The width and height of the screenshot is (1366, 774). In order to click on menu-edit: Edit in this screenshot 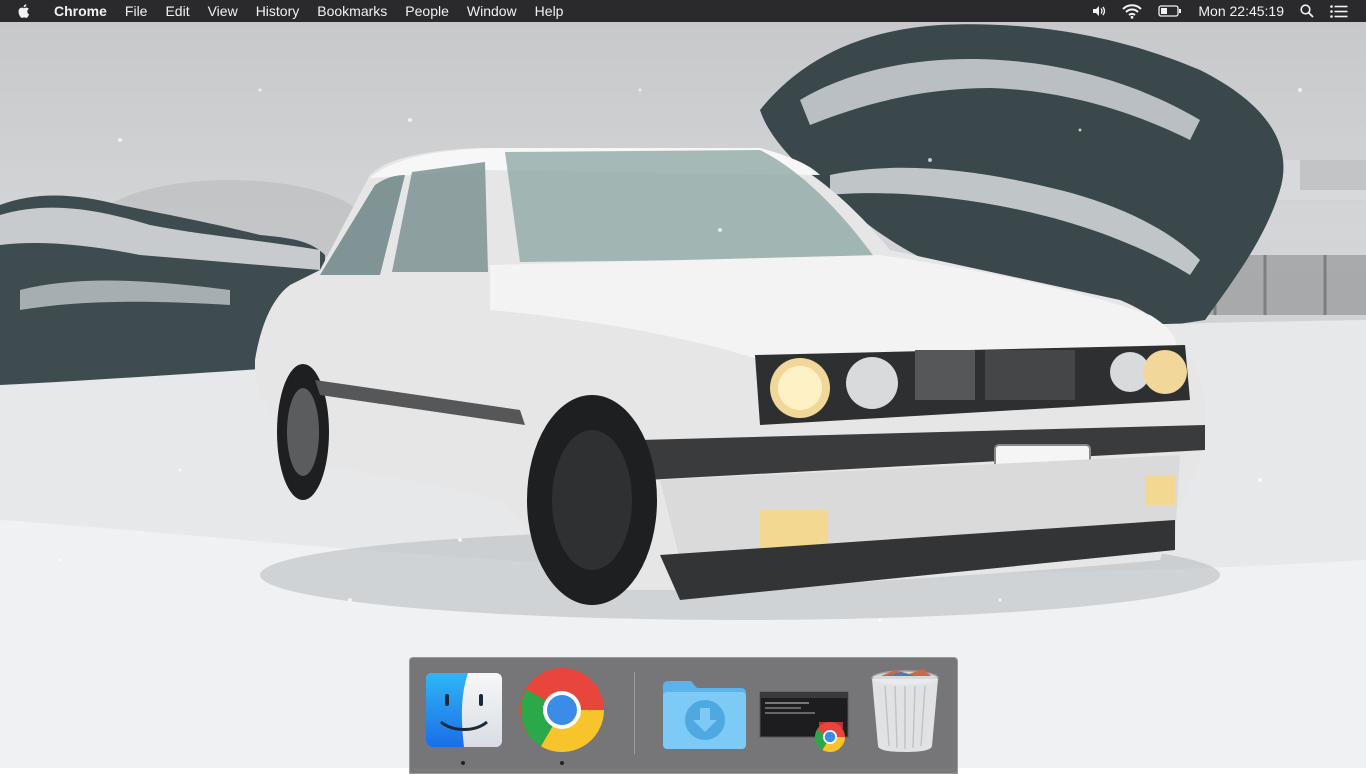, I will do `click(177, 11)`.